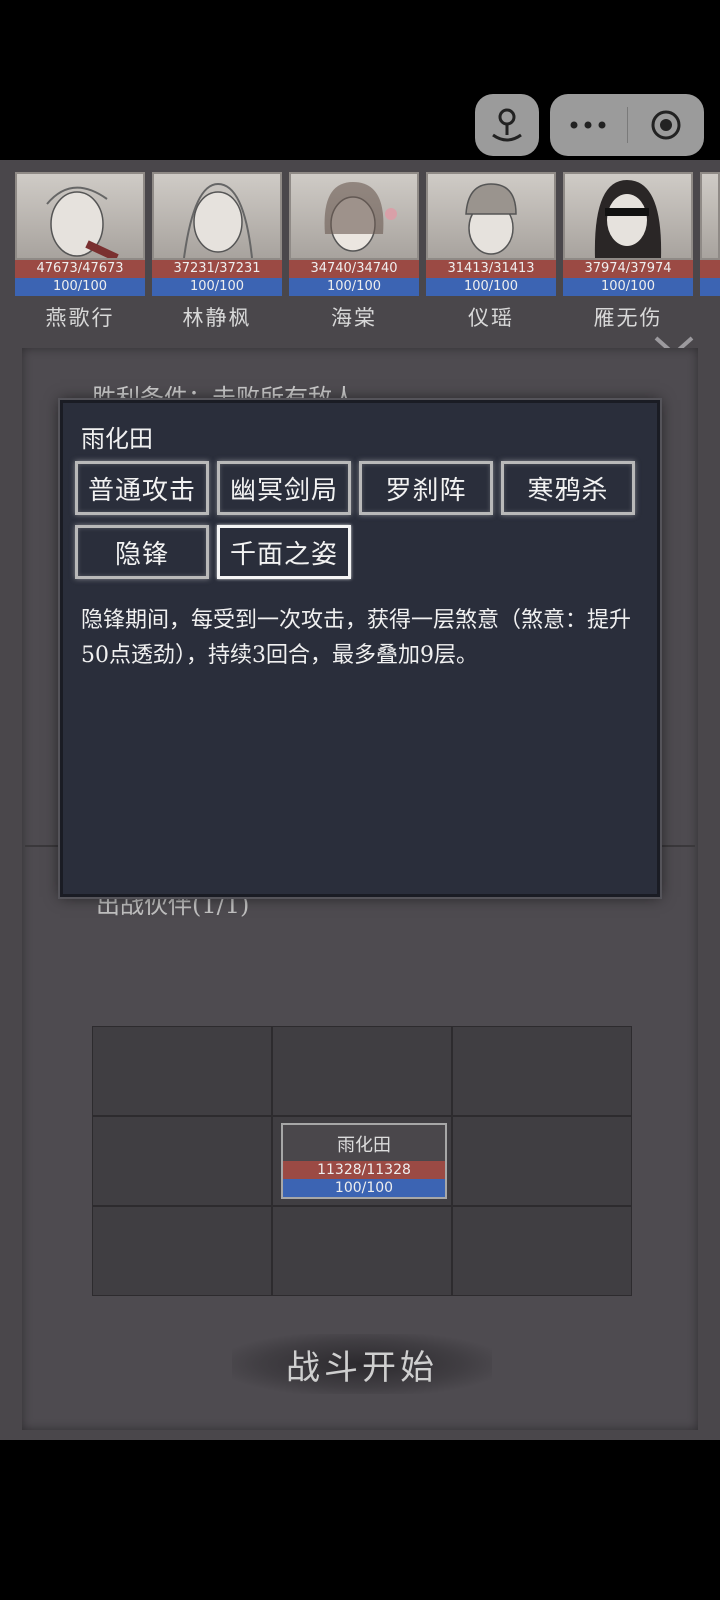  I want to click on hero-card-partial, so click(710, 237).